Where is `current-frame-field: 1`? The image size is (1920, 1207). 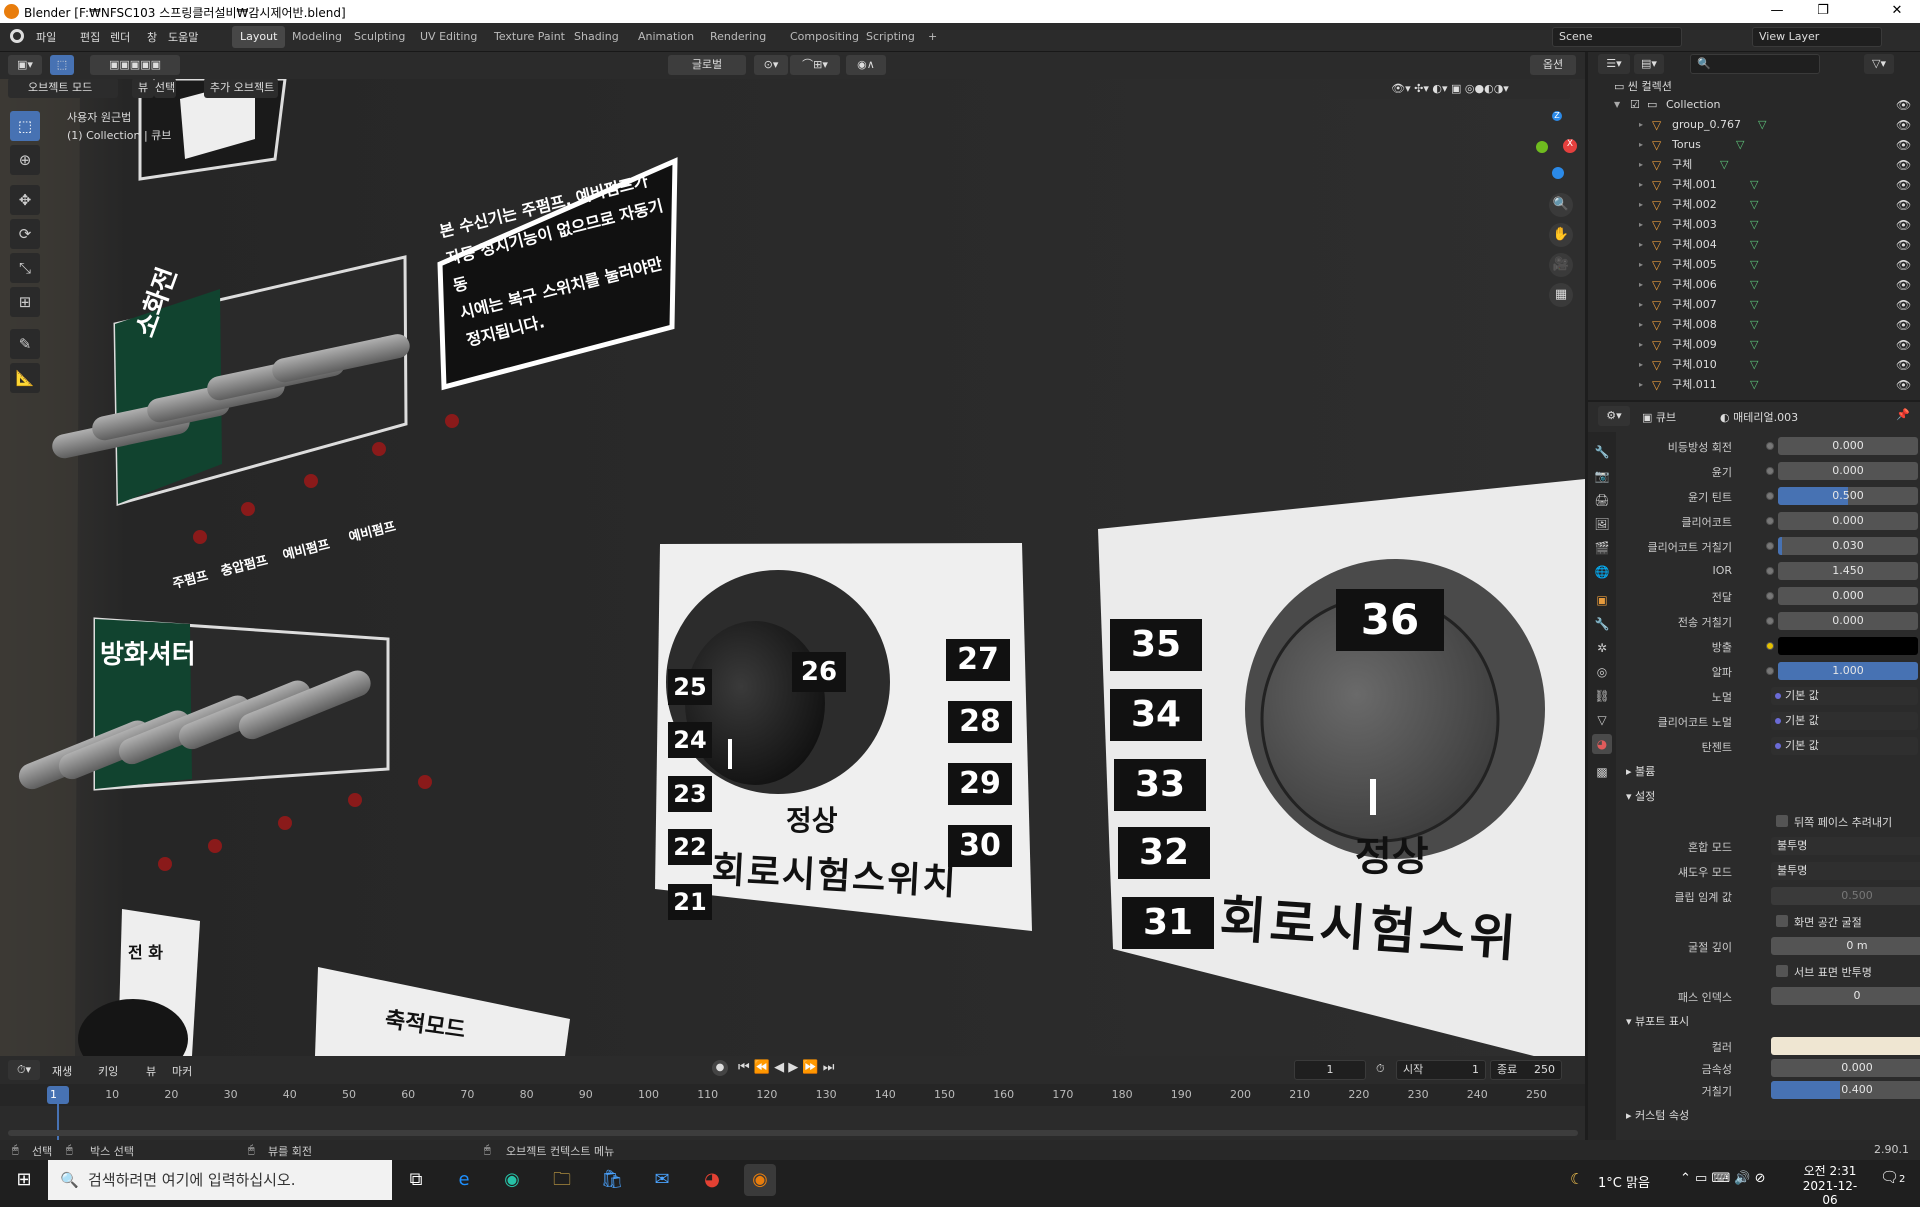
current-frame-field: 1 is located at coordinates (1330, 1070).